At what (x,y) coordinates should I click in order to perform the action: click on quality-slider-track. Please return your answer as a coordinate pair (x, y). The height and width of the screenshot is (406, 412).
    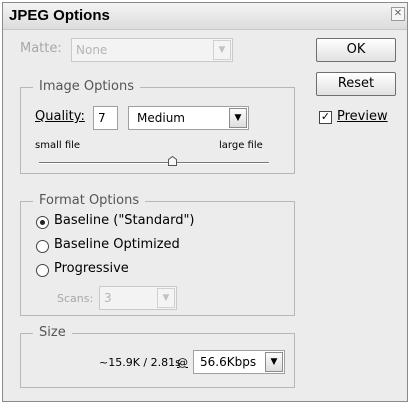
    Looking at the image, I should click on (154, 163).